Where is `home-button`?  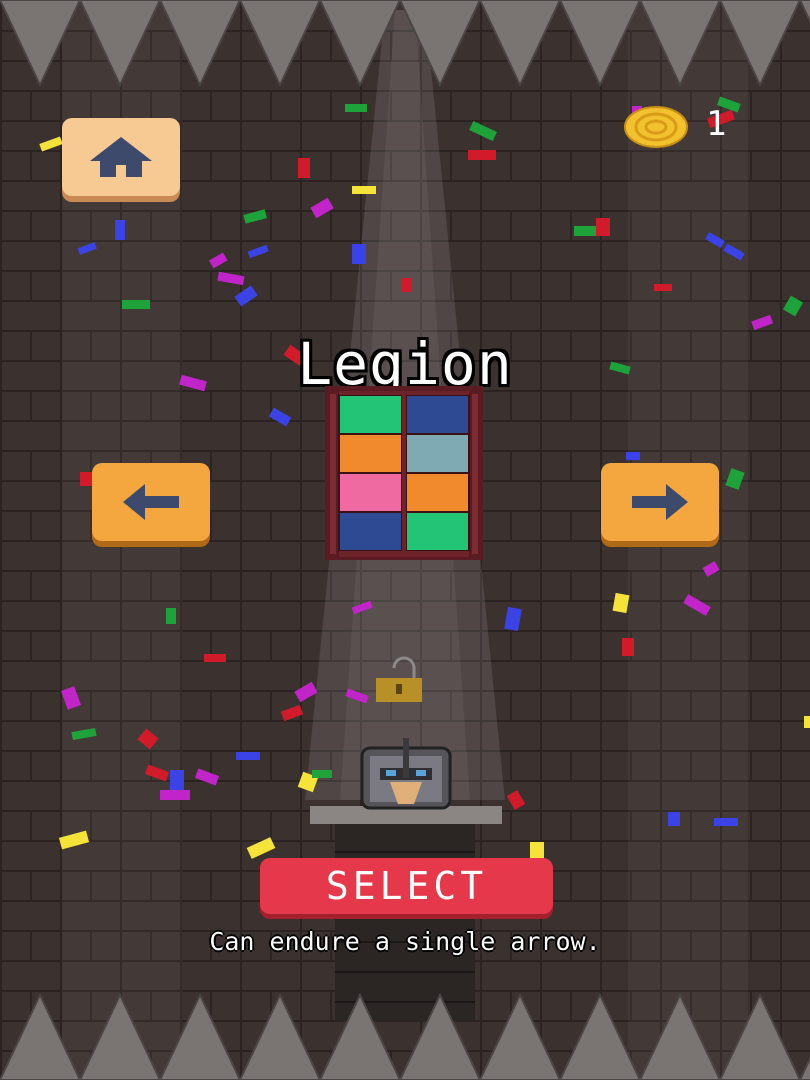 home-button is located at coordinates (121, 157).